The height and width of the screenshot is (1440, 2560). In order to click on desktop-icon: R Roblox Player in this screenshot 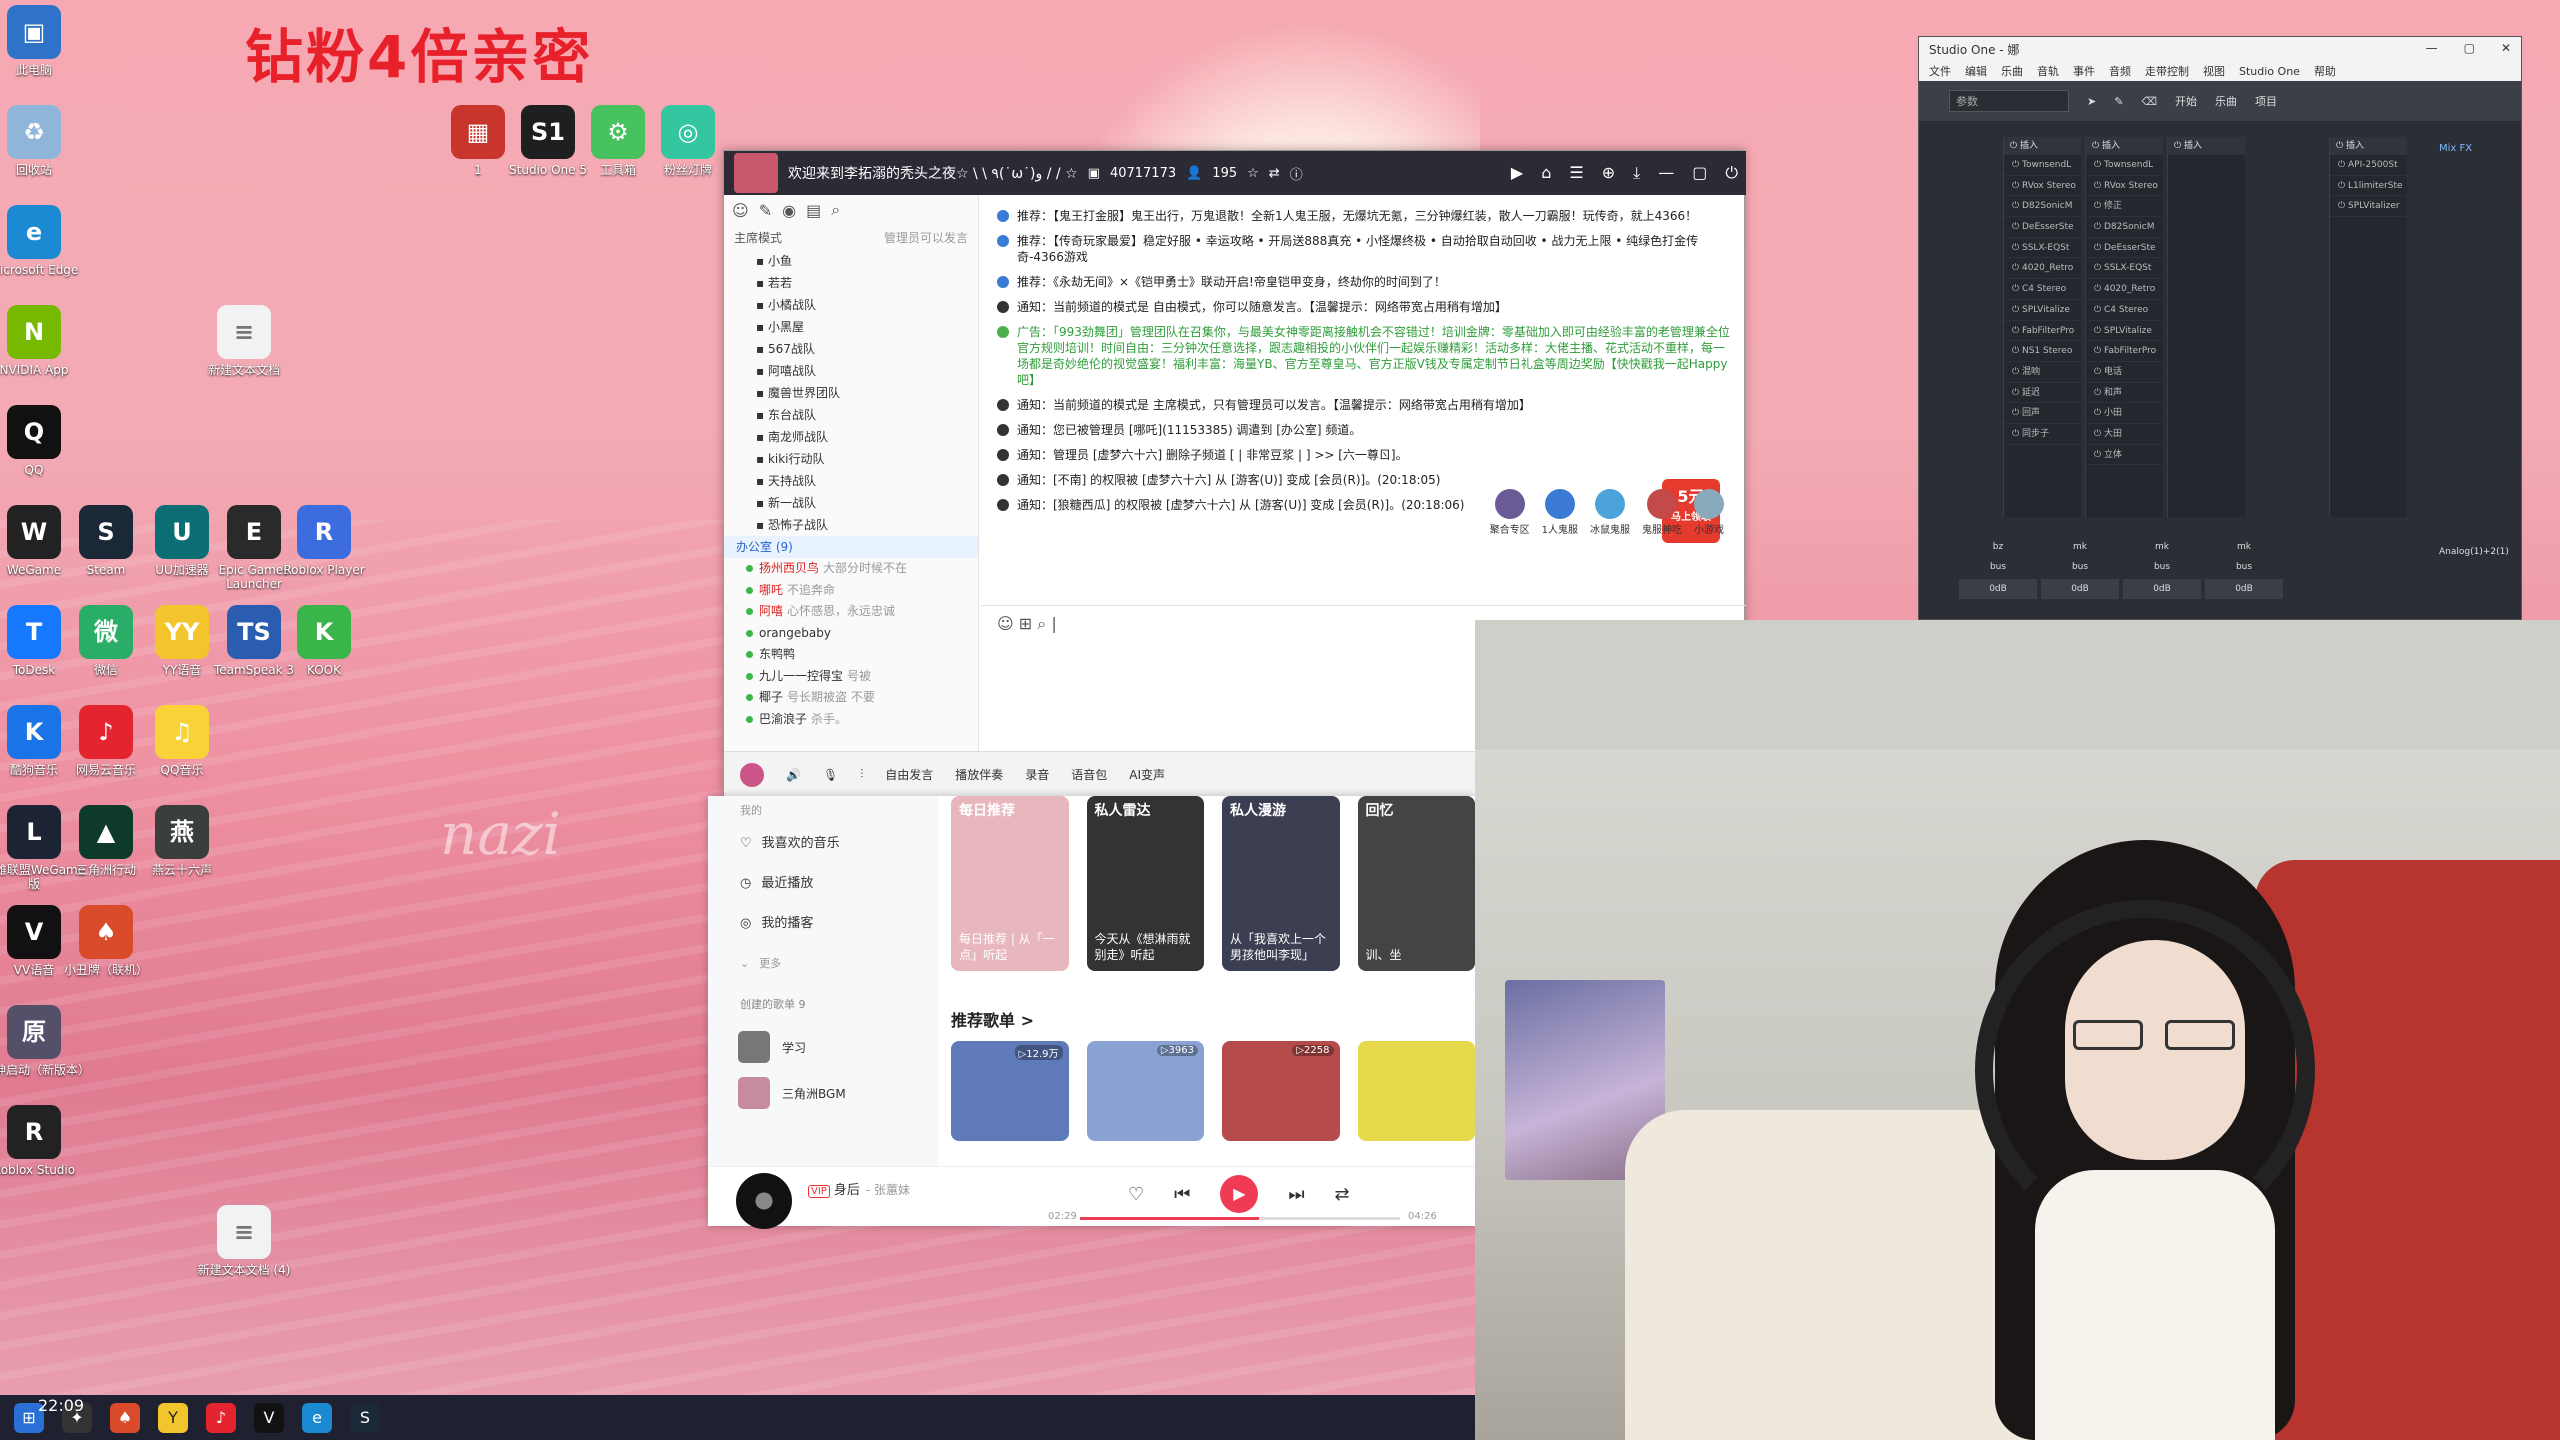, I will do `click(324, 541)`.